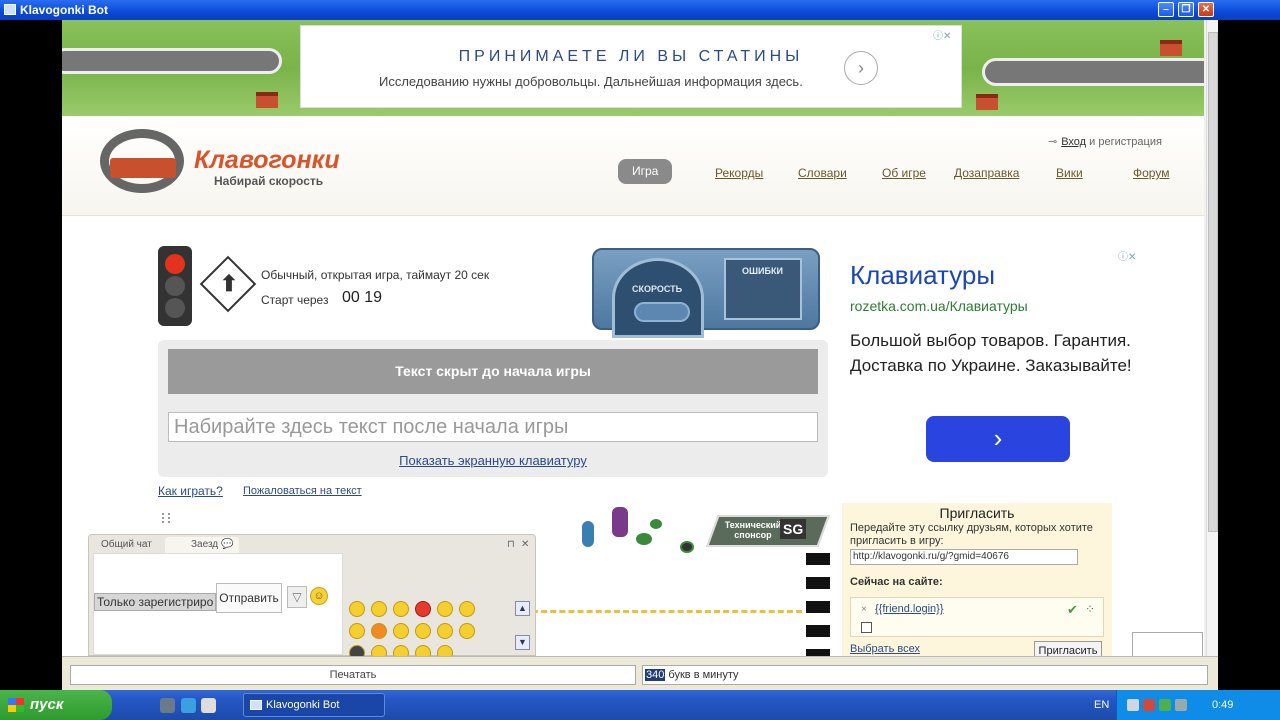 This screenshot has height=720, width=1280. I want to click on sad-emoticon-icon, so click(401, 609).